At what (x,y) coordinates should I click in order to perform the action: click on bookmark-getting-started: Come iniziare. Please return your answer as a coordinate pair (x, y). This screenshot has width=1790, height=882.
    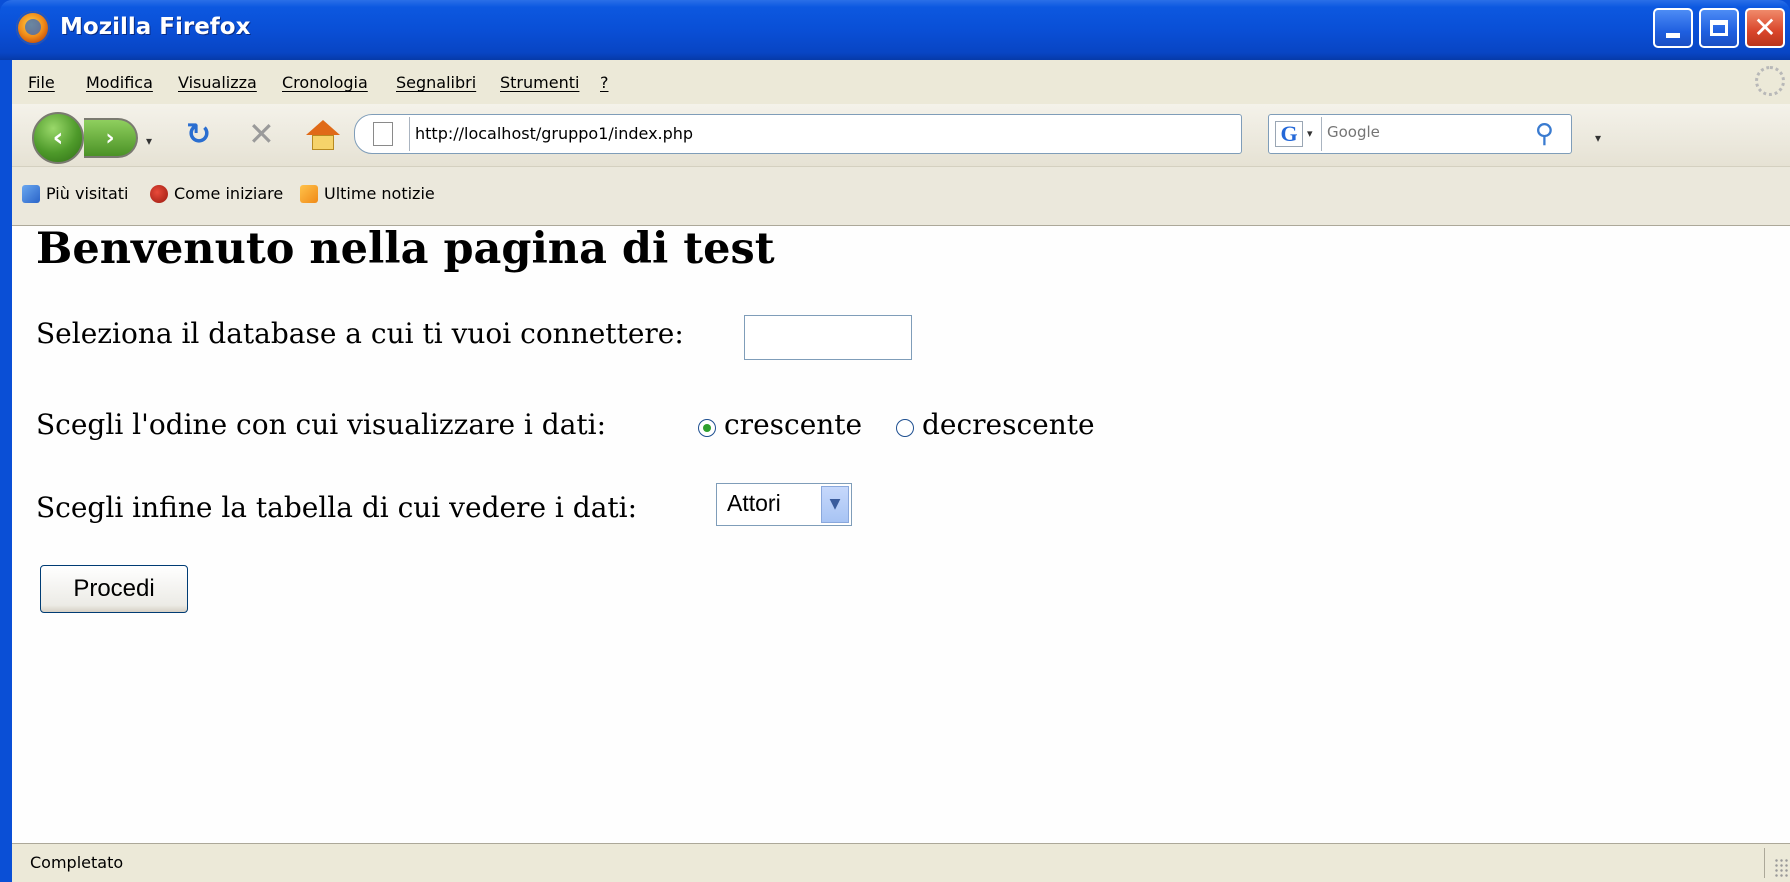
    Looking at the image, I should click on (216, 193).